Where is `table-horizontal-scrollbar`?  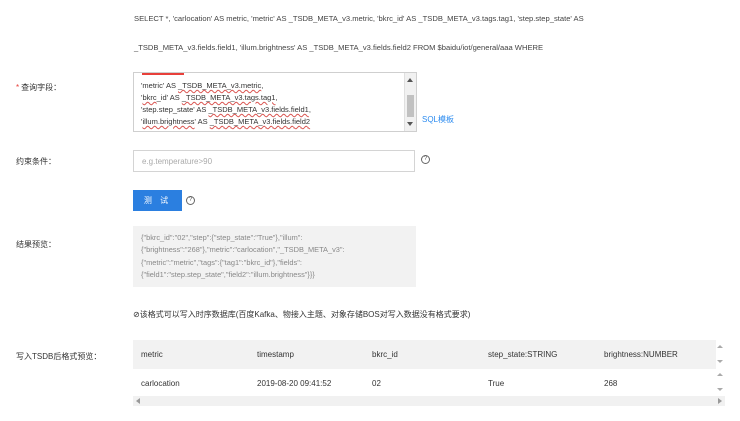
table-horizontal-scrollbar is located at coordinates (429, 401).